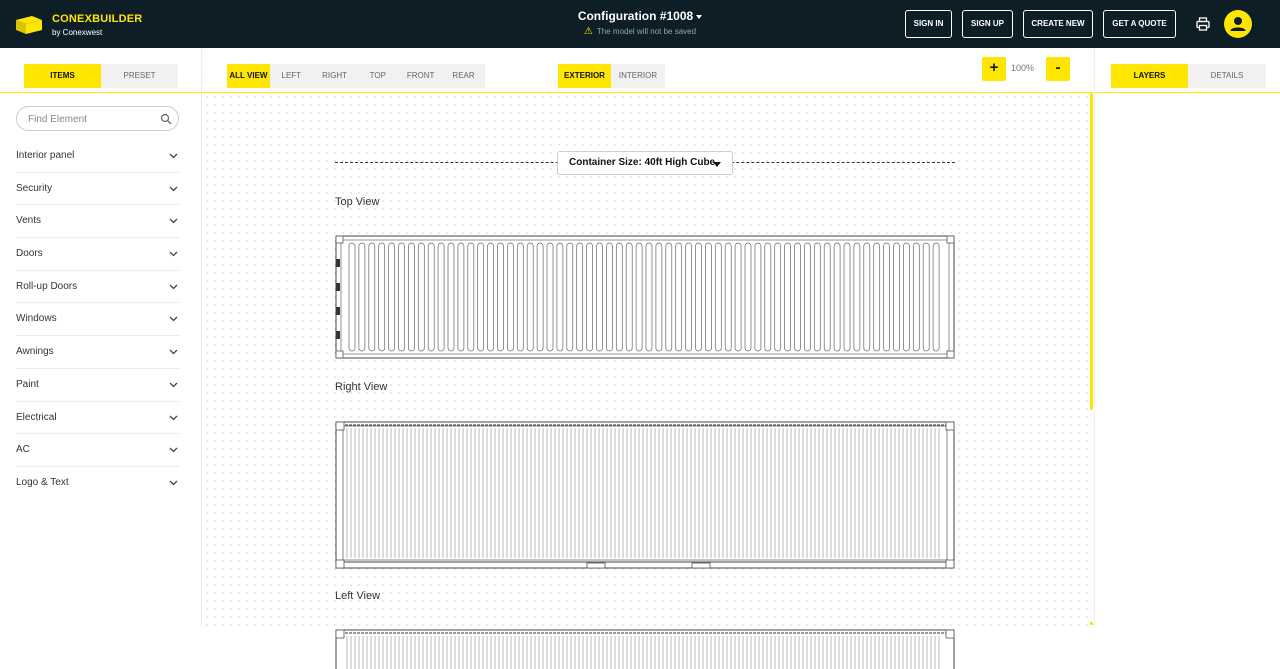  I want to click on category-label: Roll-up Doors, so click(47, 286).